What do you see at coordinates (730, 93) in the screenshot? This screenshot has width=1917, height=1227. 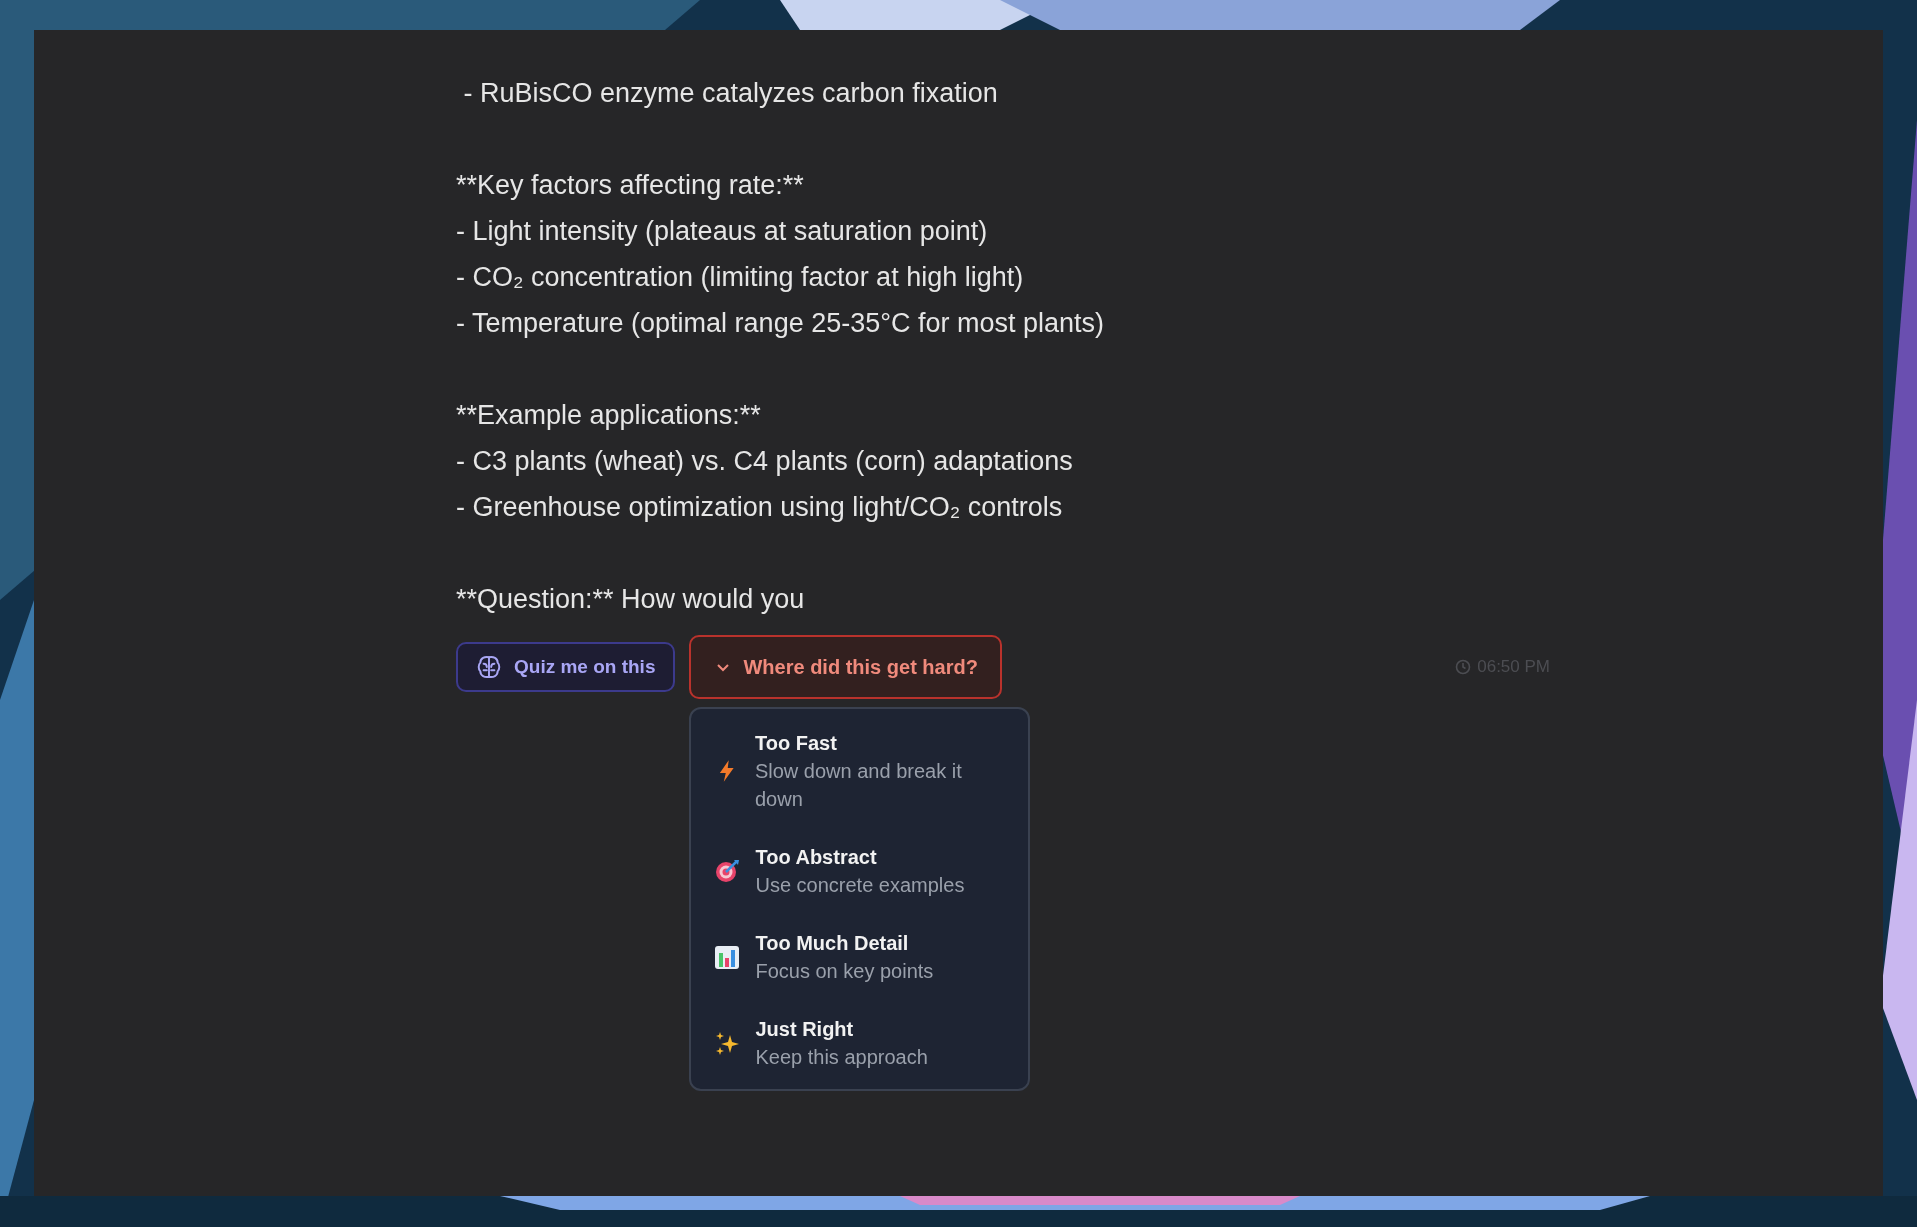 I see `message-text: - RuBisCO enzyme catalyzes carbon fixation` at bounding box center [730, 93].